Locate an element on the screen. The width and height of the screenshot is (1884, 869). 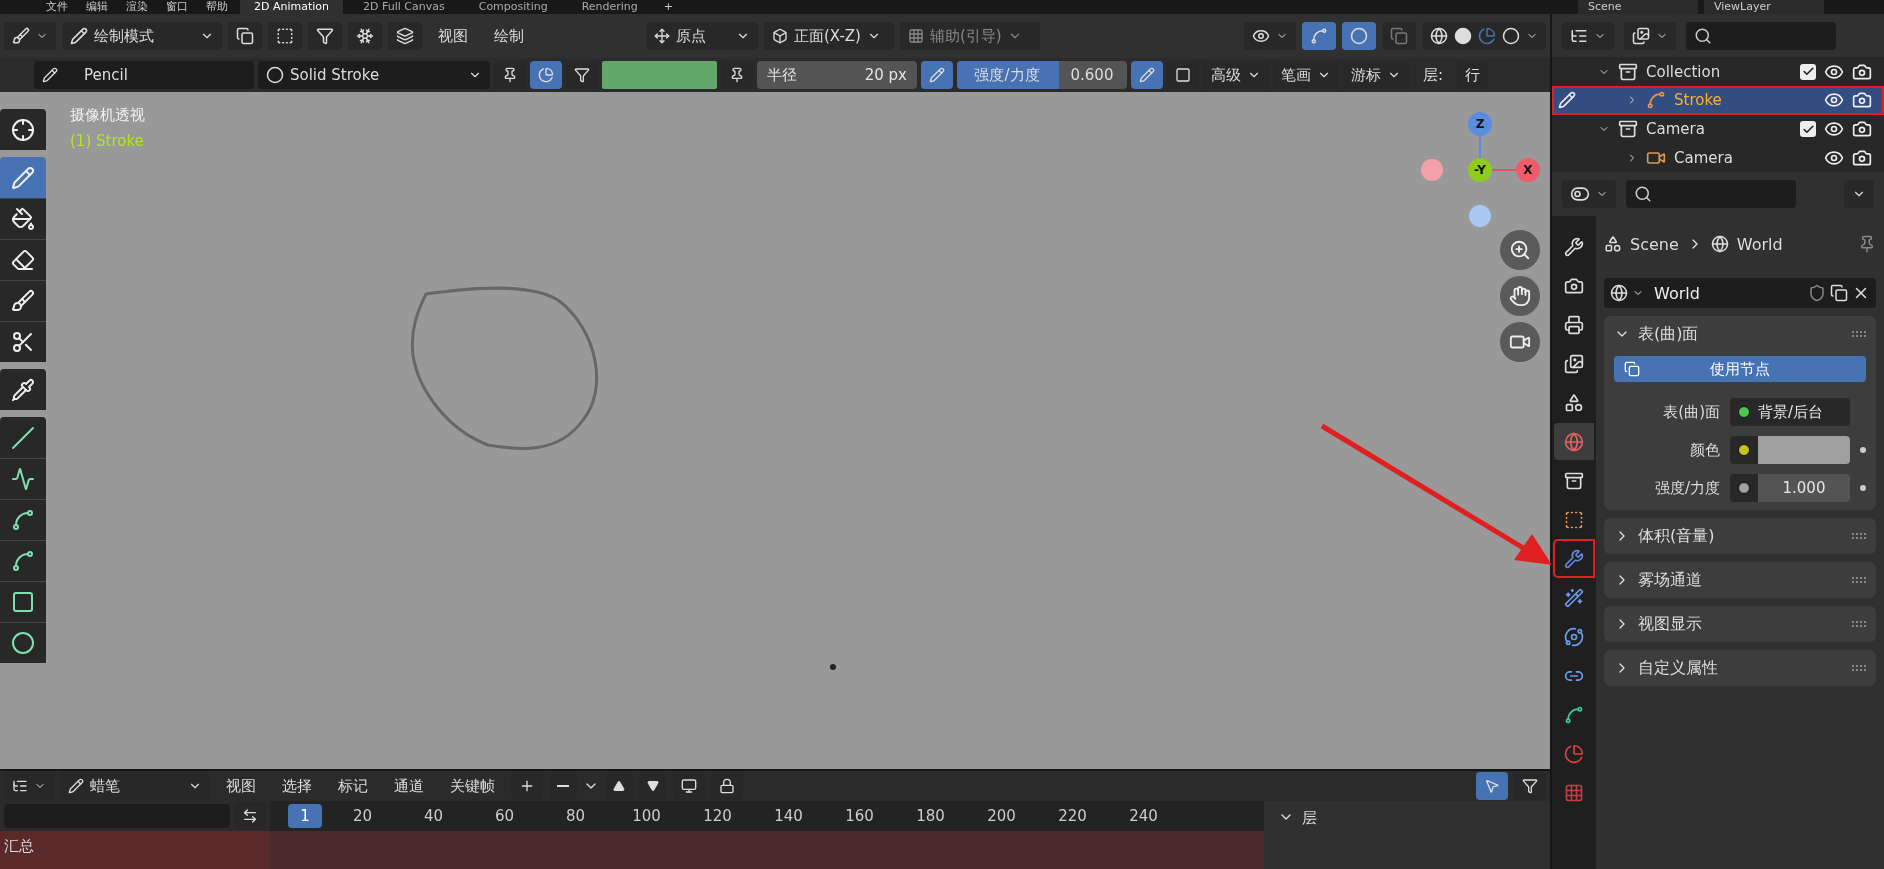
outliner-row: Collection is located at coordinates (1718, 72).